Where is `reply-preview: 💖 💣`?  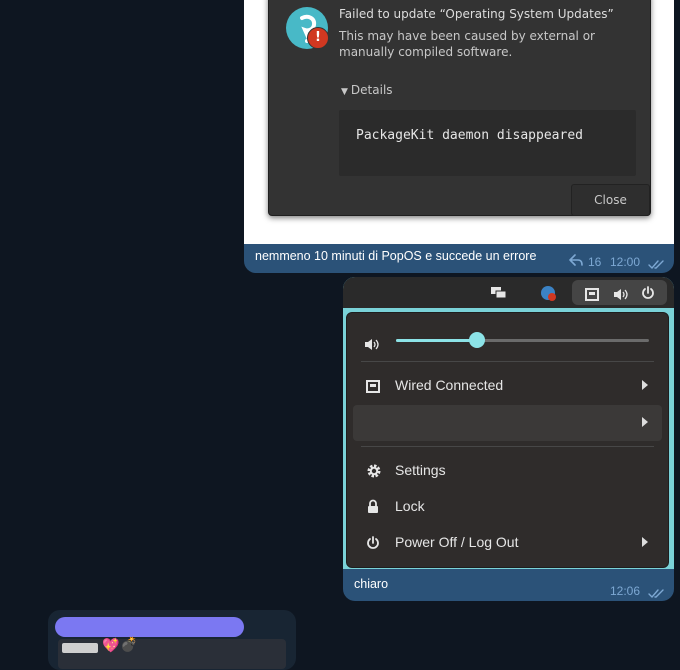 reply-preview: 💖 💣 is located at coordinates (172, 653).